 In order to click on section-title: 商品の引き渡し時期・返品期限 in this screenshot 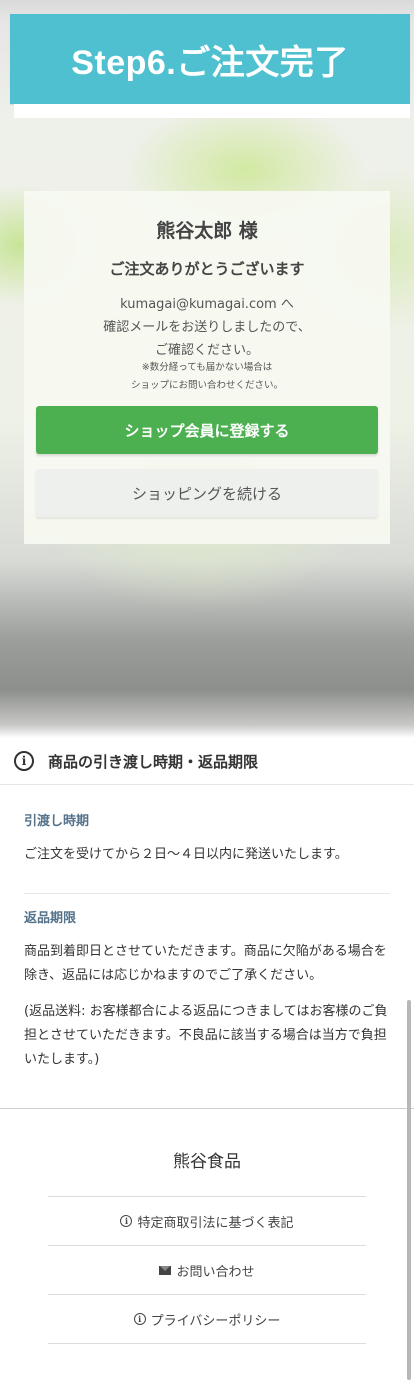, I will do `click(153, 761)`.